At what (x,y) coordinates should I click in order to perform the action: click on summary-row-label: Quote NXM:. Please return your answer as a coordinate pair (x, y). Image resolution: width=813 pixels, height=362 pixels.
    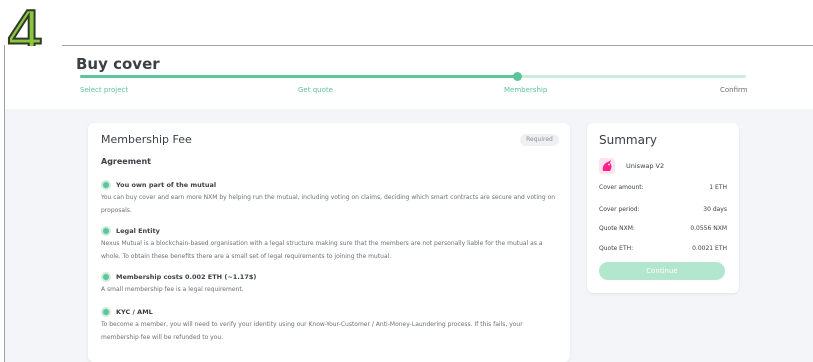
    Looking at the image, I should click on (617, 228).